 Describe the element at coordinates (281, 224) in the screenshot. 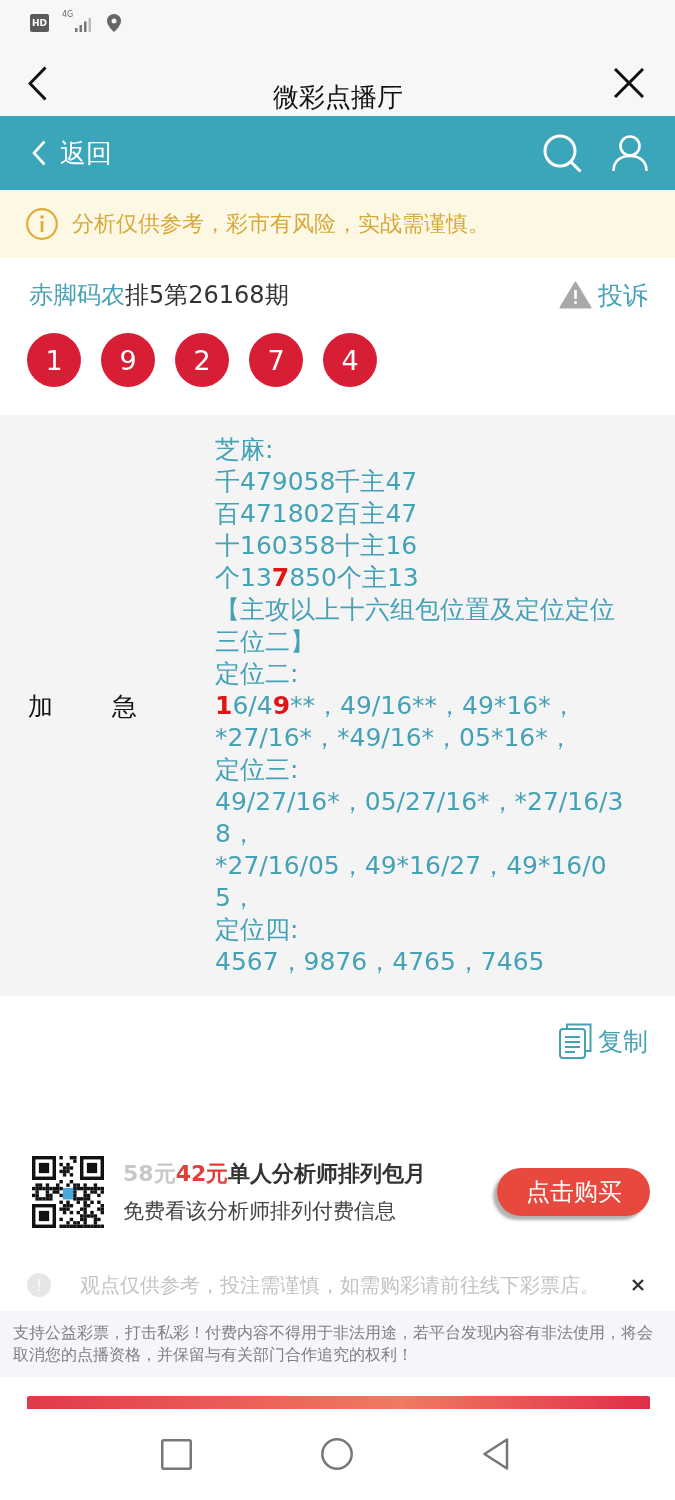

I see `warning-text: 分析仅供参考，彩市有风险，实战需谨慎。` at that location.